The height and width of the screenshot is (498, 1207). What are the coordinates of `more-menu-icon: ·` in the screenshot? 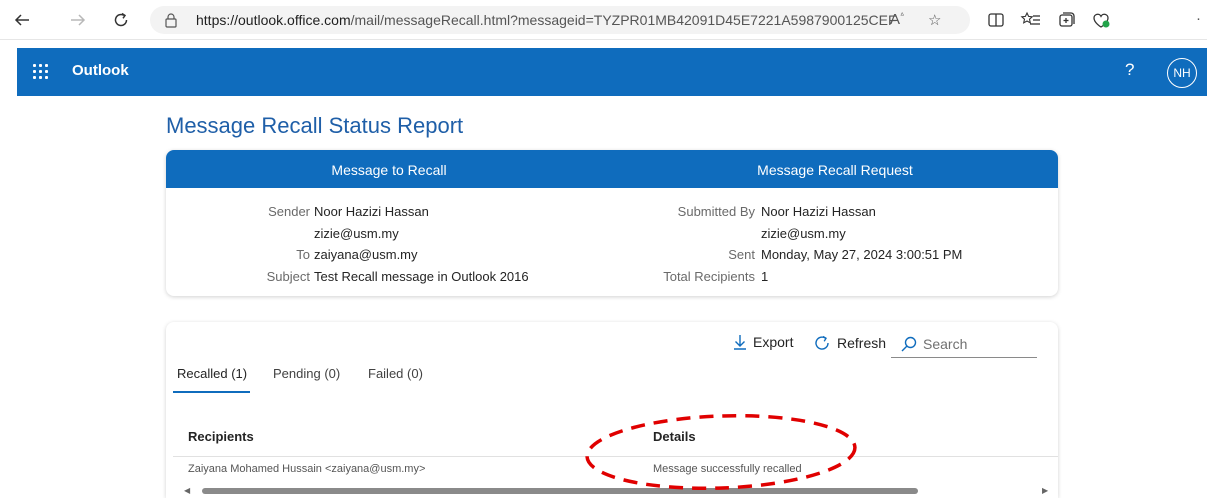 It's located at (1198, 18).